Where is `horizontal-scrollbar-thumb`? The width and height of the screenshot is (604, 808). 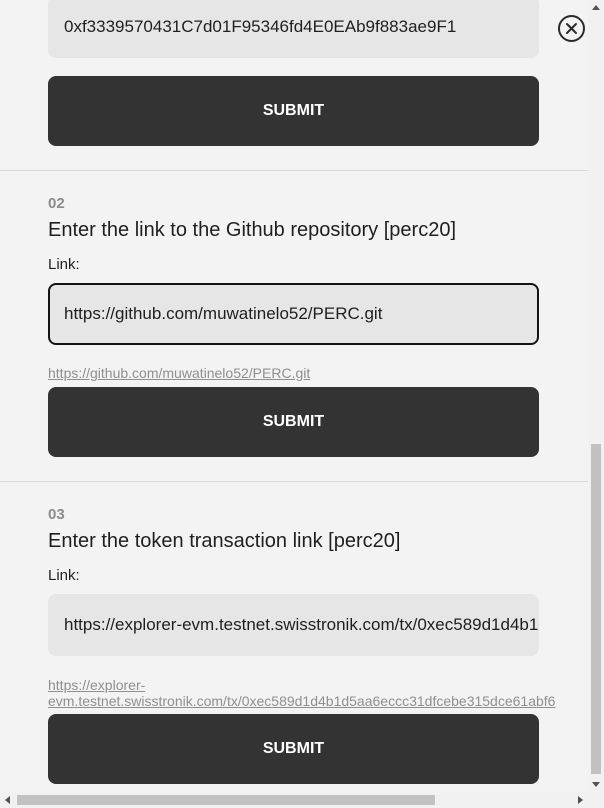
horizontal-scrollbar-thumb is located at coordinates (226, 800).